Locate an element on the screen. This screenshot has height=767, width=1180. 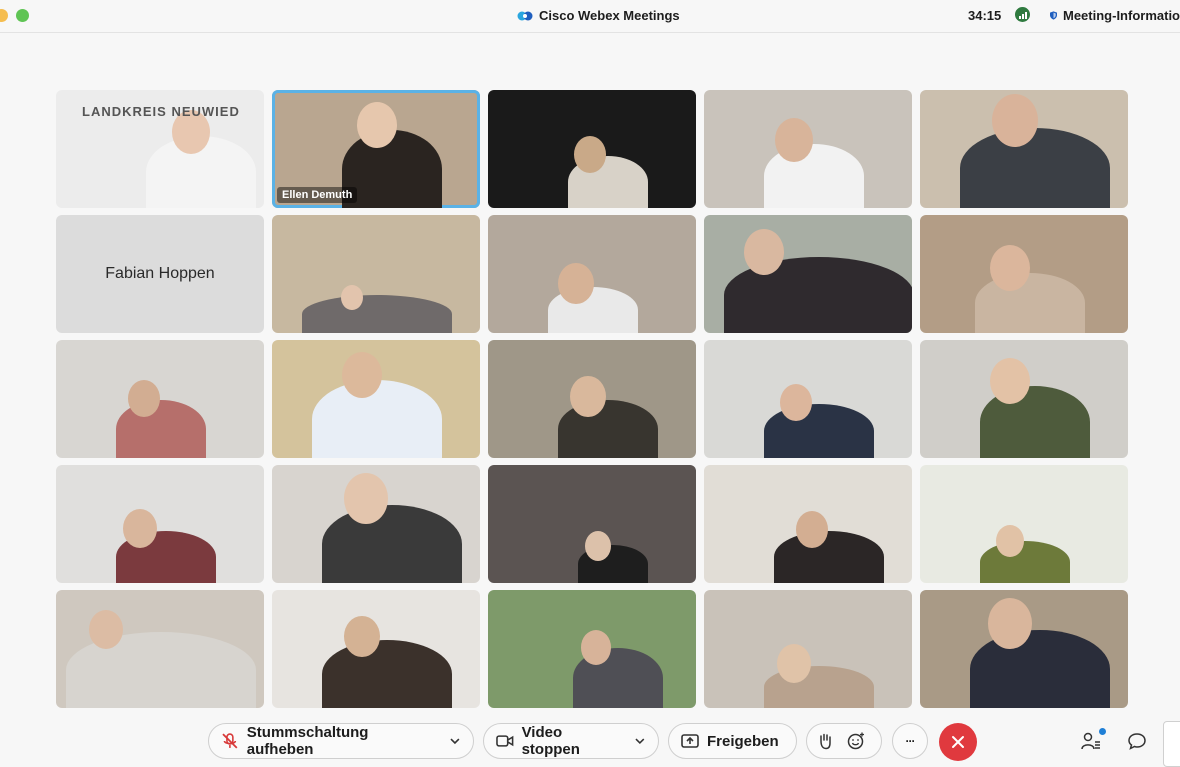
maximize-window-button is located at coordinates (22, 15).